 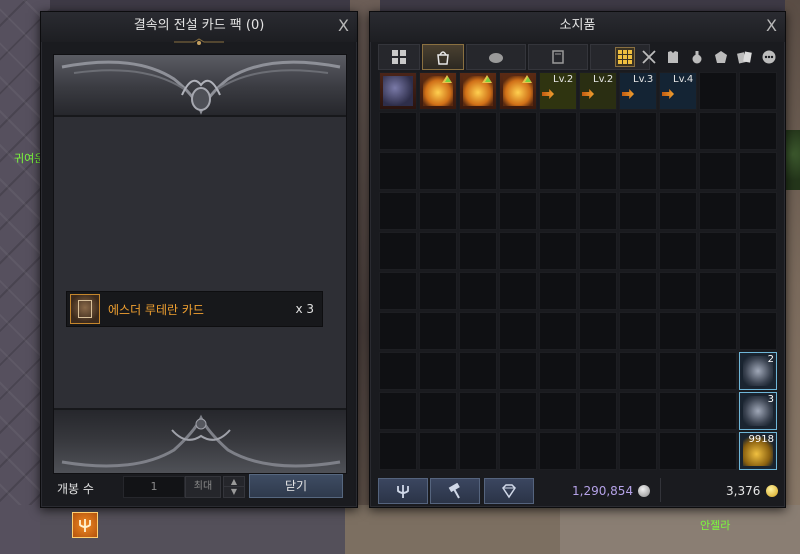 I want to click on tab-pouch, so click(x=496, y=57).